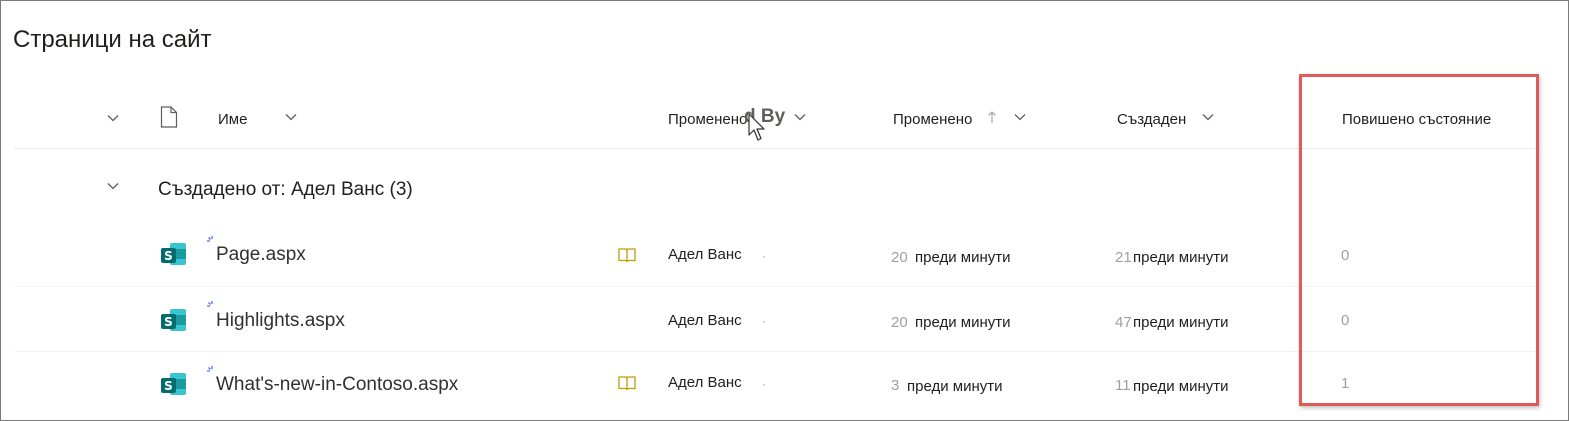 This screenshot has height=421, width=1569. Describe the element at coordinates (1419, 240) in the screenshot. I see `promoted-state-highlight-box` at that location.